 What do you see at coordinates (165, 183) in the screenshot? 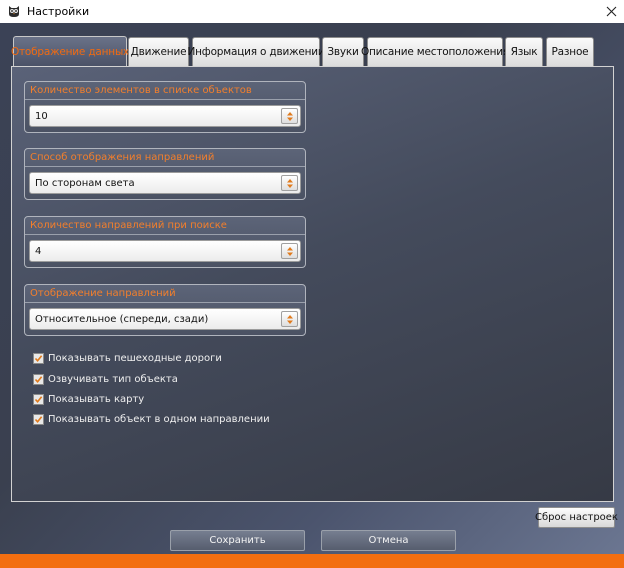
I see `direction-method-spinbox: По сторонам света` at bounding box center [165, 183].